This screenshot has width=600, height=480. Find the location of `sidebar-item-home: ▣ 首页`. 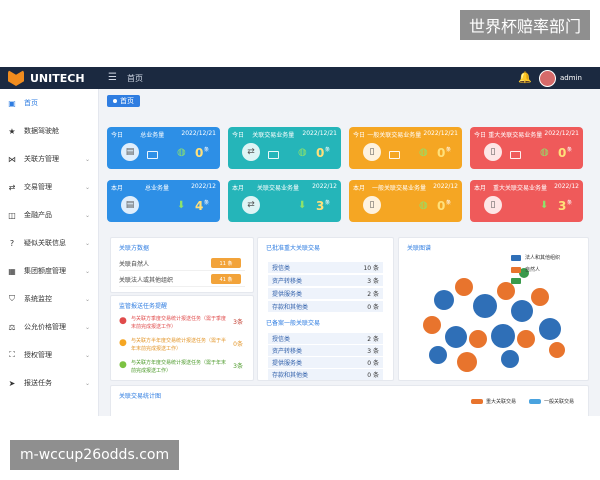

sidebar-item-home: ▣ 首页 is located at coordinates (49, 103).